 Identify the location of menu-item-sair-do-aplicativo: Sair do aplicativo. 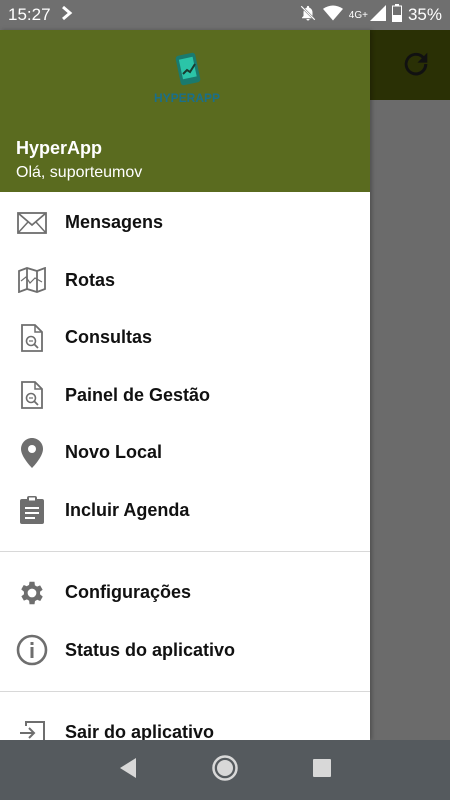
(185, 722).